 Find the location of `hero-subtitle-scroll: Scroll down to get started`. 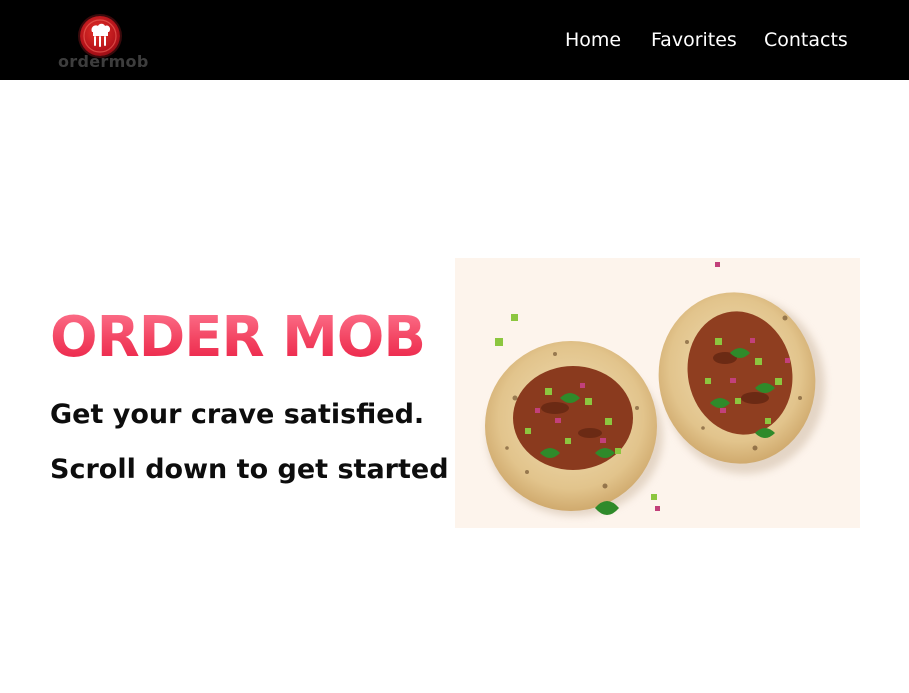

hero-subtitle-scroll: Scroll down to get started is located at coordinates (249, 469).